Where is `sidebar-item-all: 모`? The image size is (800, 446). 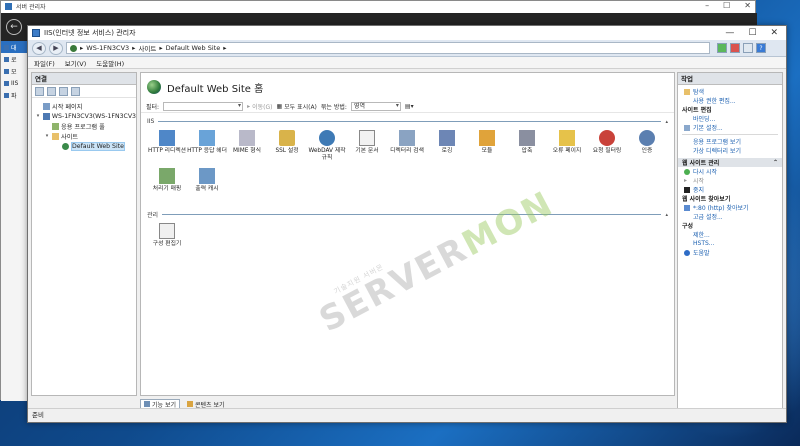
sidebar-item-all: 모 is located at coordinates (14, 71).